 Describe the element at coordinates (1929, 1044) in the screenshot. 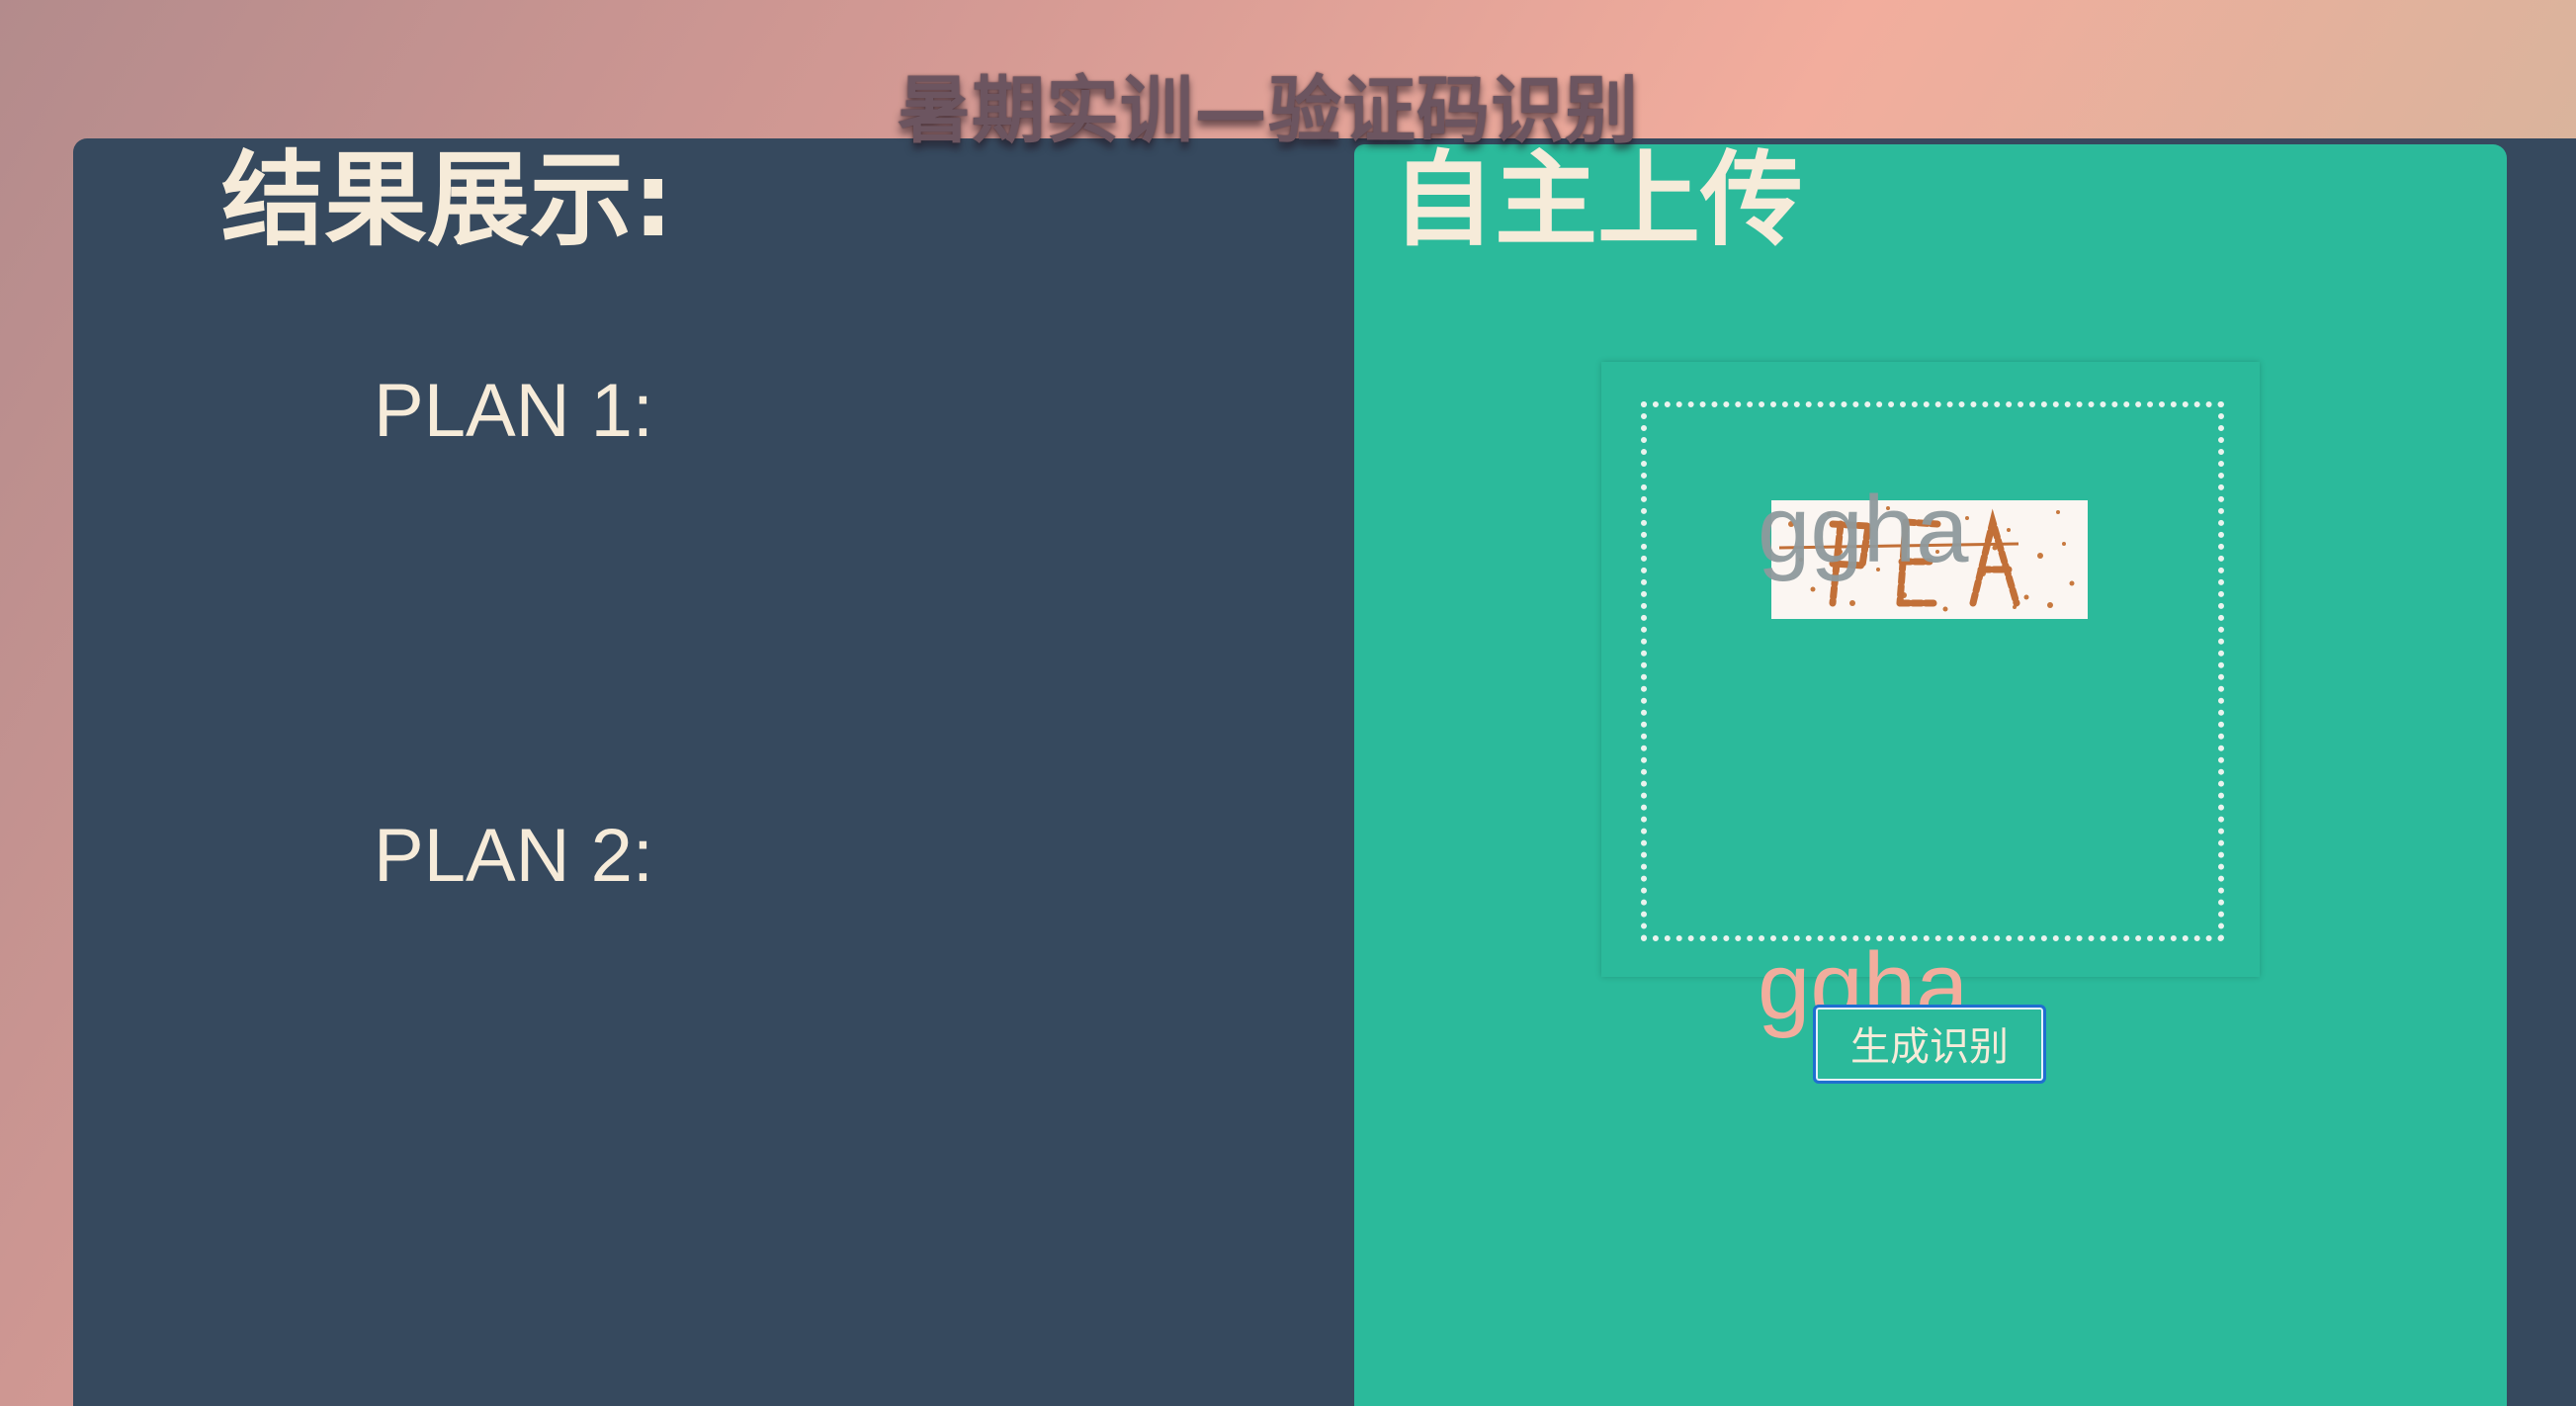

I see `generate-recognition-button: 生成识别` at that location.